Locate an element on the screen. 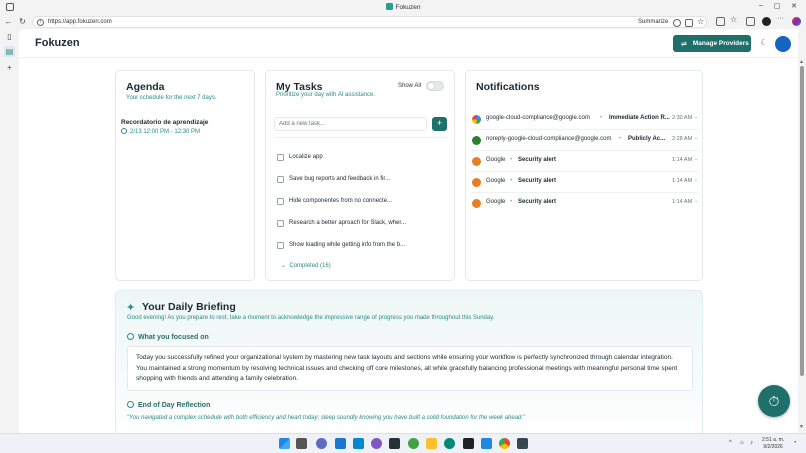 The height and width of the screenshot is (453, 806). notification-sender: google-cloud-compliance@google.com is located at coordinates (538, 118).